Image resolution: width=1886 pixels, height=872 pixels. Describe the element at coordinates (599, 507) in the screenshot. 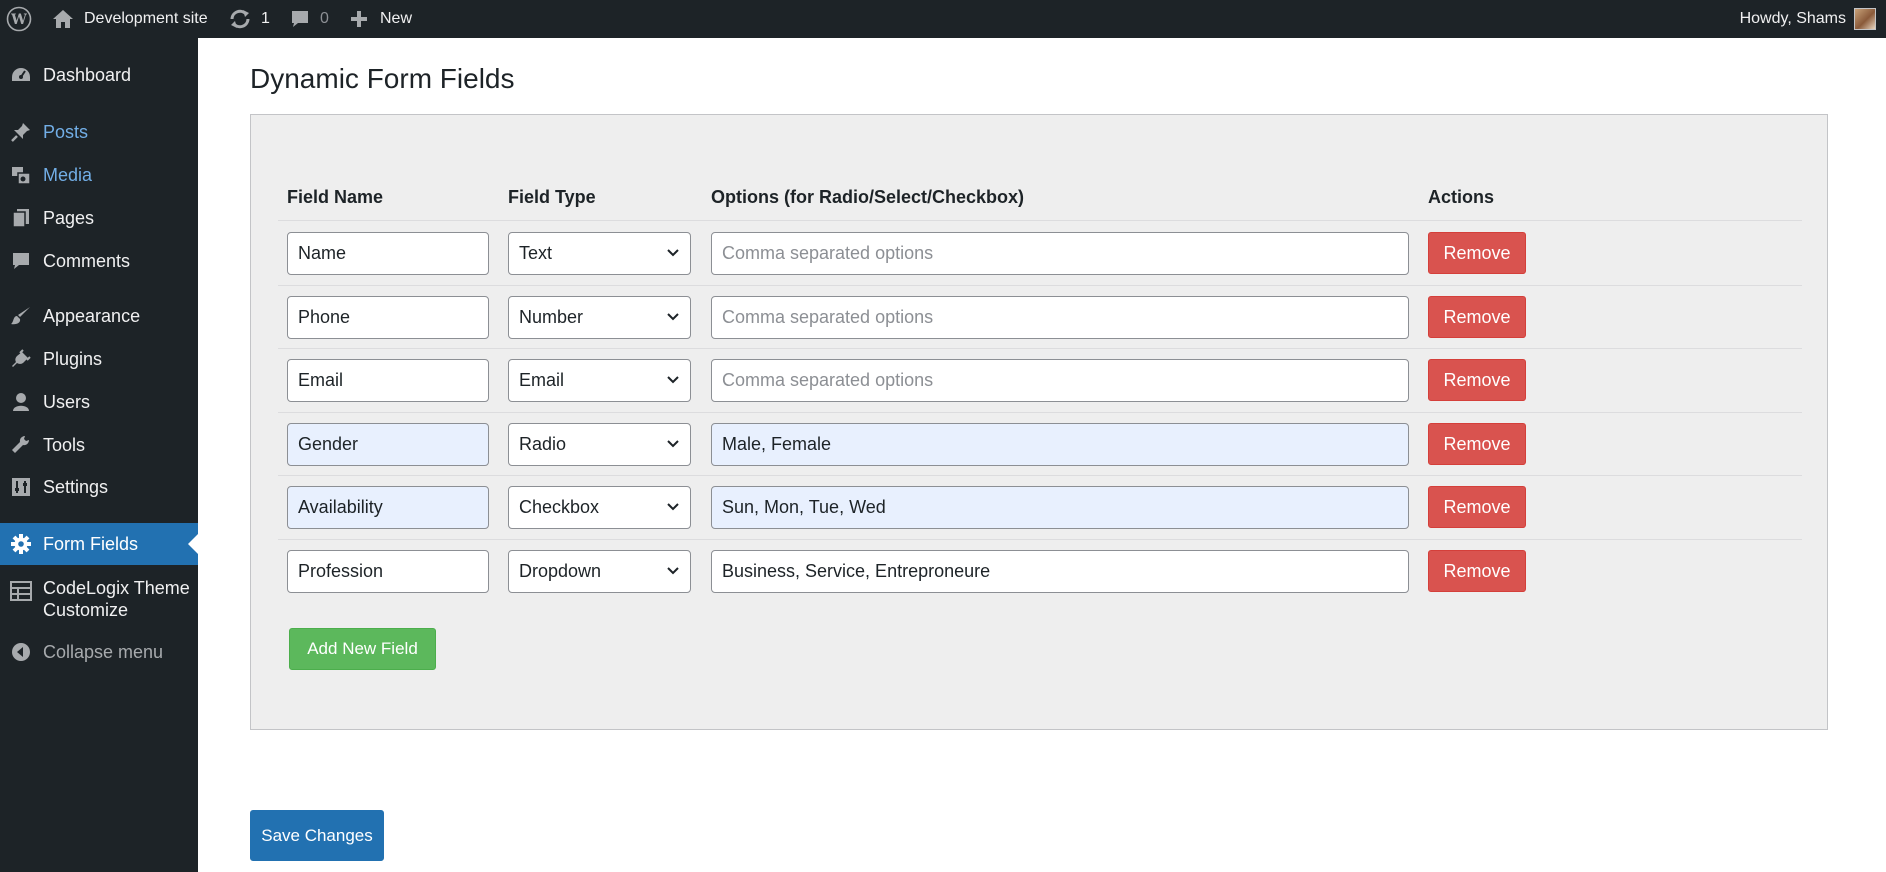

I see `field-type-select: Checkbox` at that location.